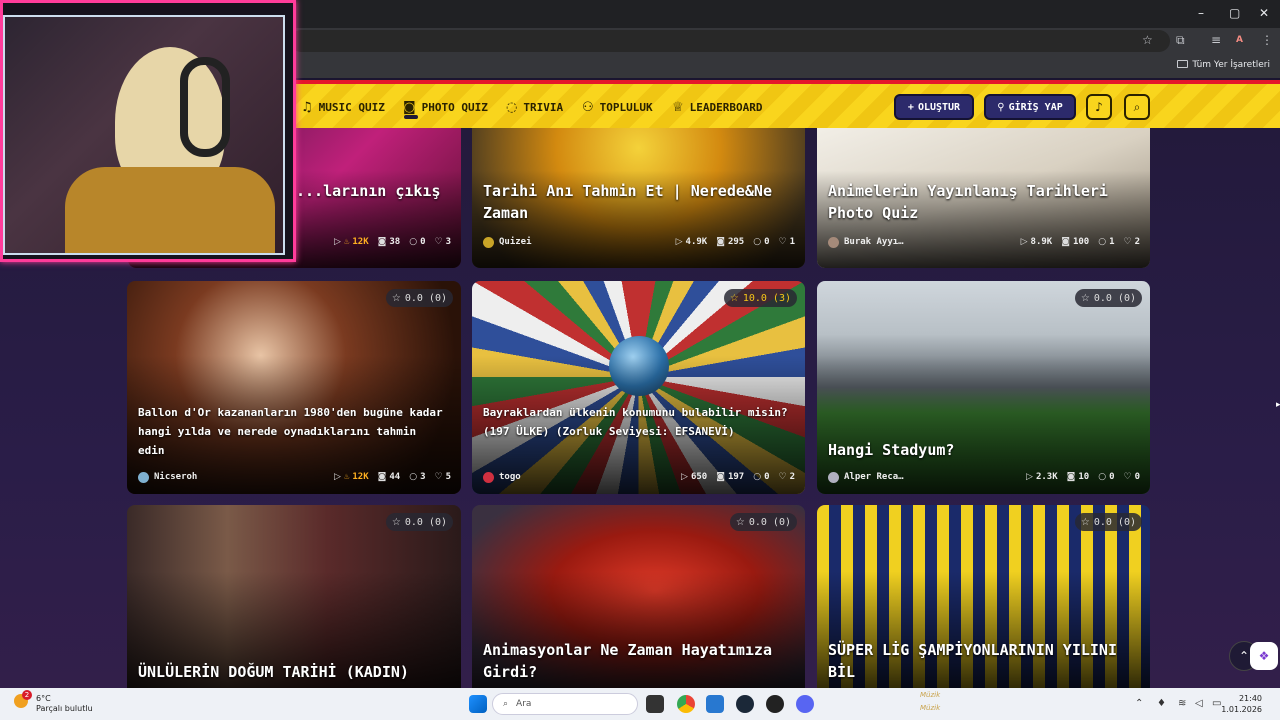 This screenshot has height=720, width=1280. Describe the element at coordinates (1030, 107) in the screenshot. I see `login-button: ⚲ GİRİŞ YAP` at that location.